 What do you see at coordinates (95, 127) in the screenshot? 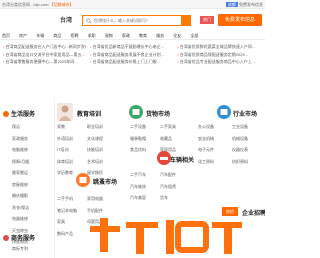
I see `edu-item: 职业培训` at bounding box center [95, 127].